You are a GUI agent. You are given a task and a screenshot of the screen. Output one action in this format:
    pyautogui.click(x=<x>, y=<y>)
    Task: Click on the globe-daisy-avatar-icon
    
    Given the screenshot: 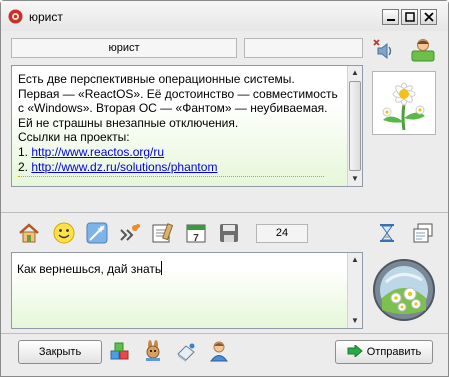 What is the action you would take?
    pyautogui.click(x=404, y=290)
    